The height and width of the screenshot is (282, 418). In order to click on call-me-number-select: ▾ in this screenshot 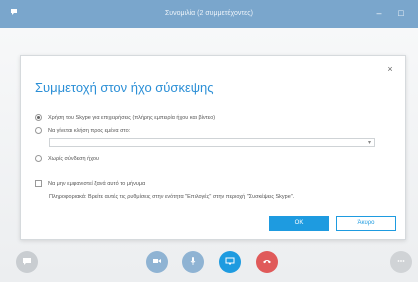, I will do `click(212, 142)`.